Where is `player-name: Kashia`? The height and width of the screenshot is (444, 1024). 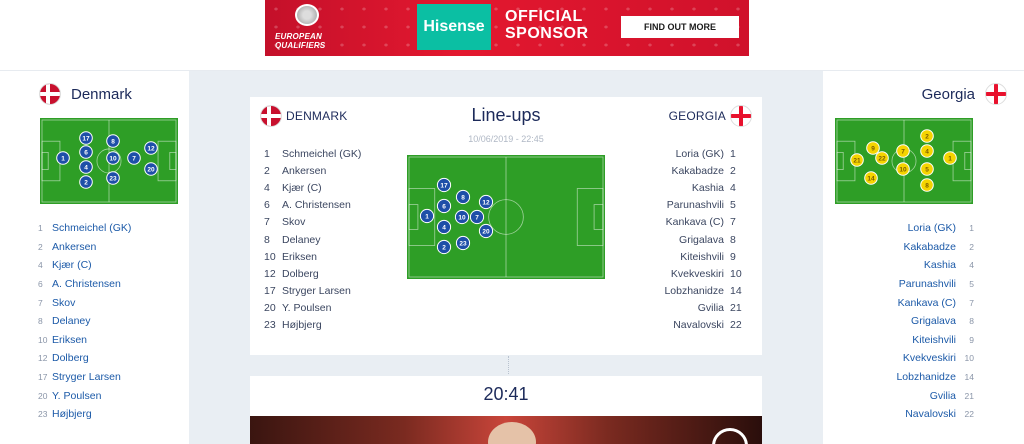 player-name: Kashia is located at coordinates (707, 187).